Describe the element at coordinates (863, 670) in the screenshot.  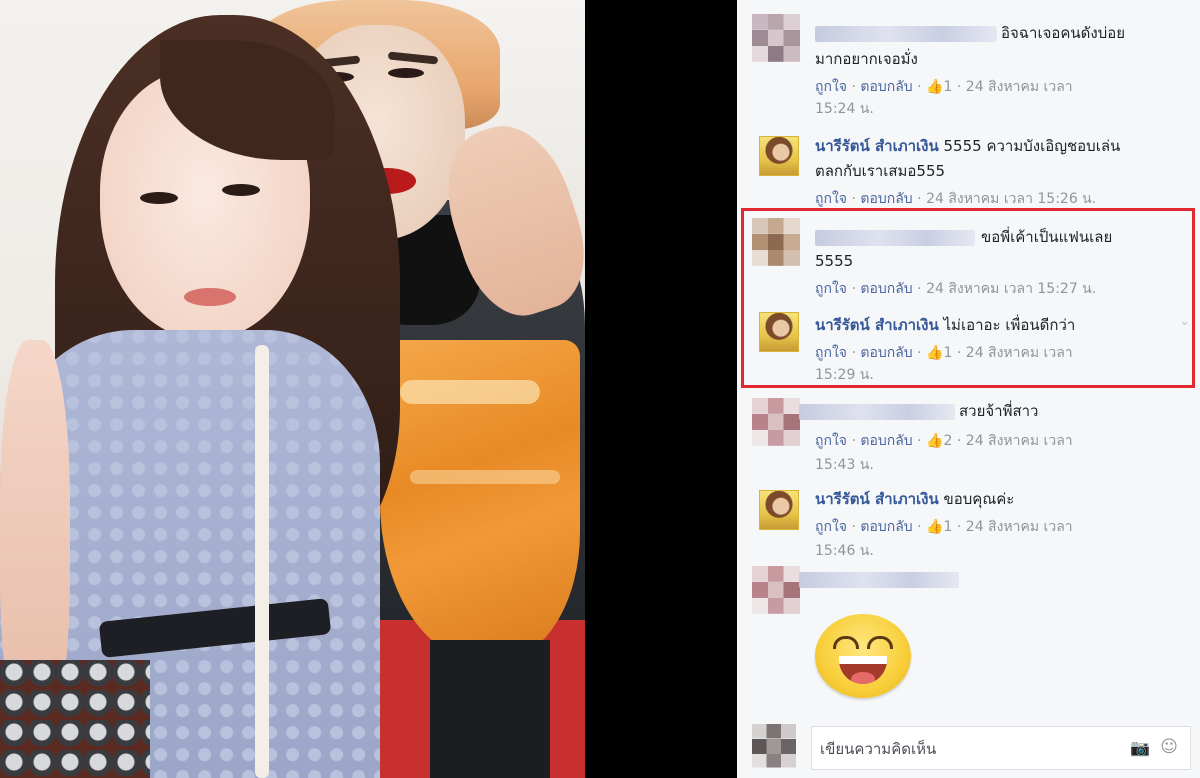
I see `sticker-mouth` at that location.